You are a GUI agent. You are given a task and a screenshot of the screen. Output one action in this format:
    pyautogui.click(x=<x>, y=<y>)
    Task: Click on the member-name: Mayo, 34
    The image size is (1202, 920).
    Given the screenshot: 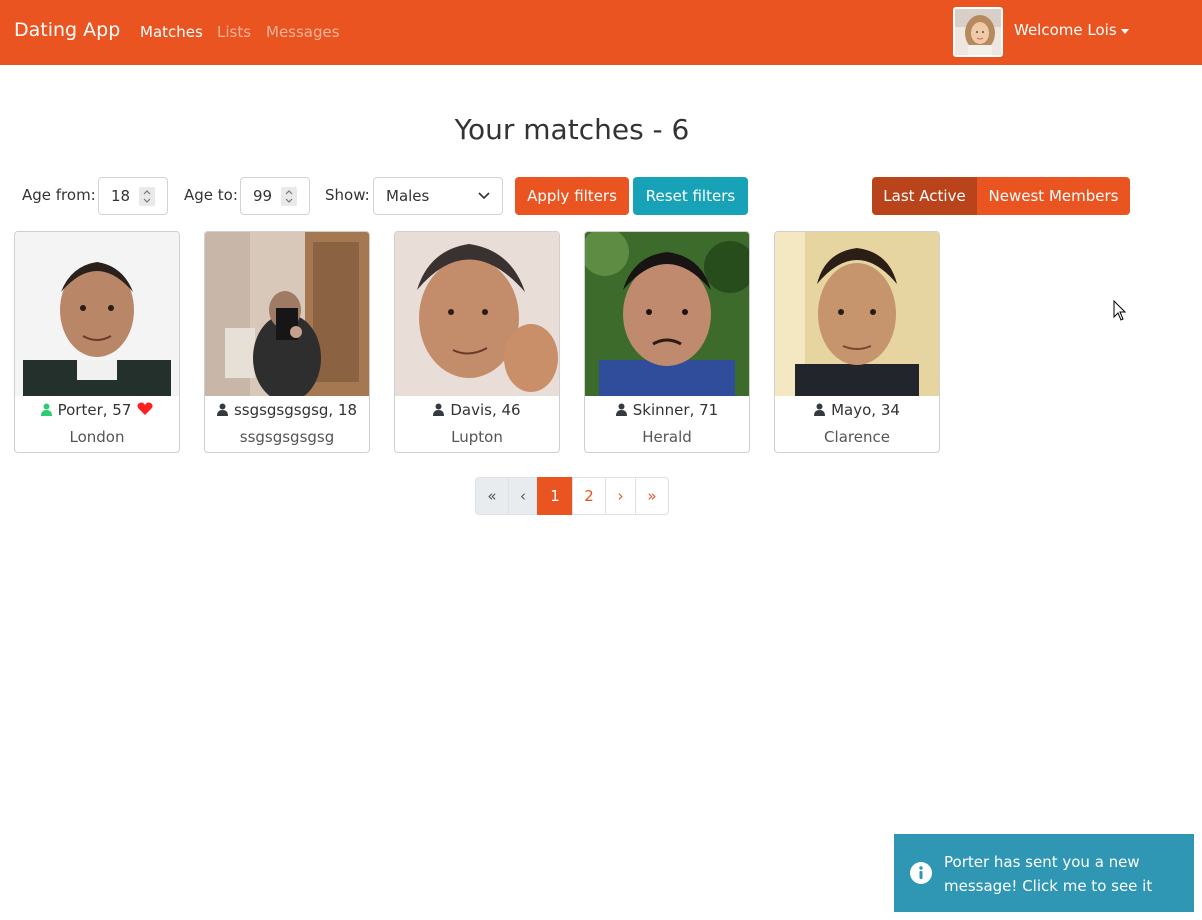 What is the action you would take?
    pyautogui.click(x=865, y=410)
    